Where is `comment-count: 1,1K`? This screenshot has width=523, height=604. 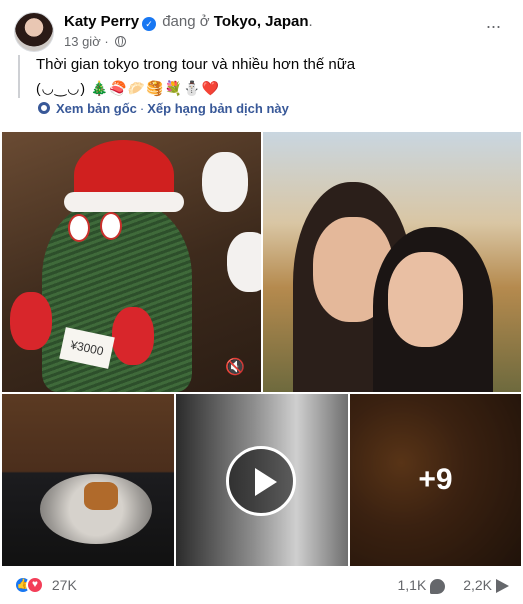
comment-count: 1,1K is located at coordinates (421, 585).